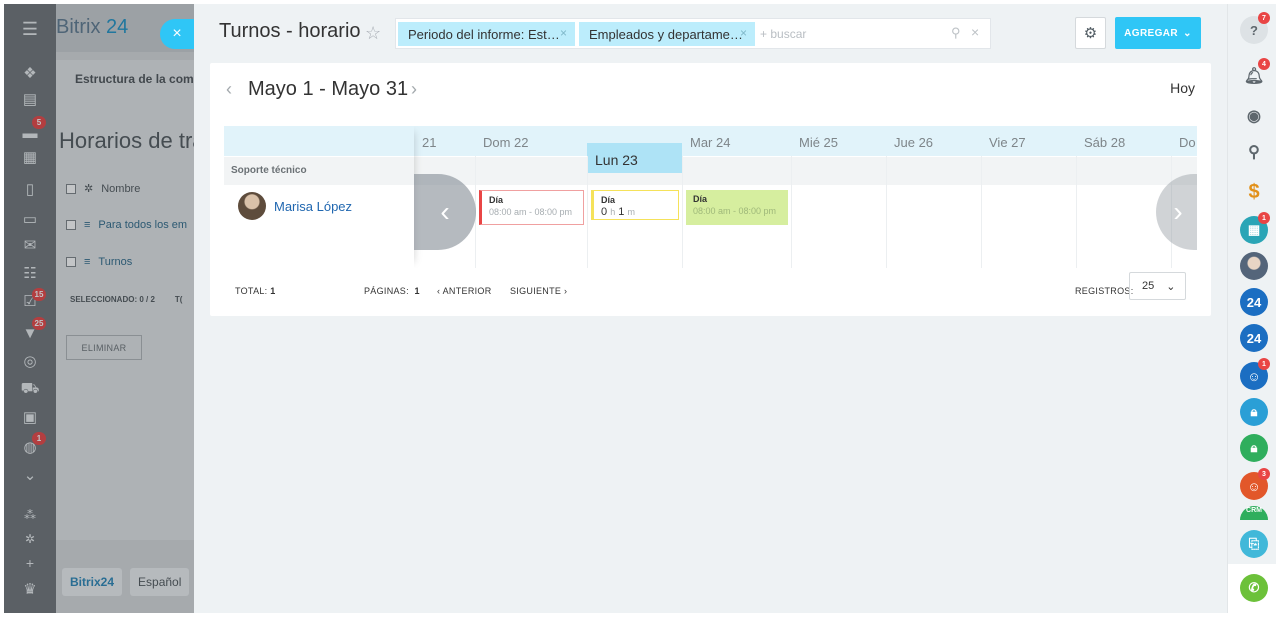 The height and width of the screenshot is (617, 1280). I want to click on employee-column: Soporte técnico Marisa López, so click(319, 197).